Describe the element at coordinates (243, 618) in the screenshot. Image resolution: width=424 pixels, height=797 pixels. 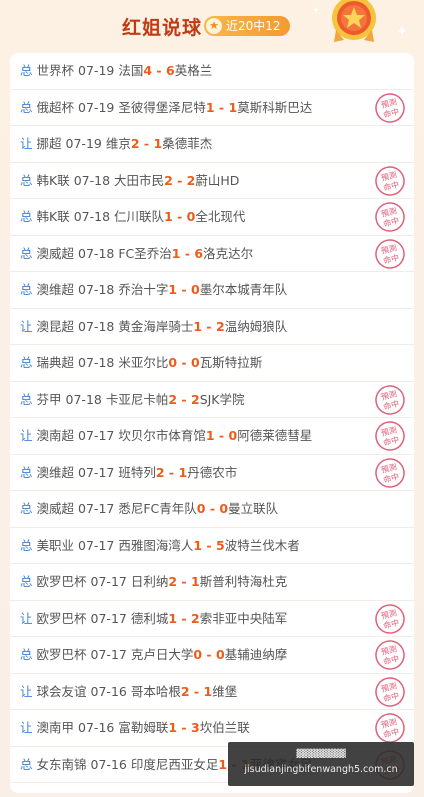
I see `away-team: 索非亚中央陆军` at that location.